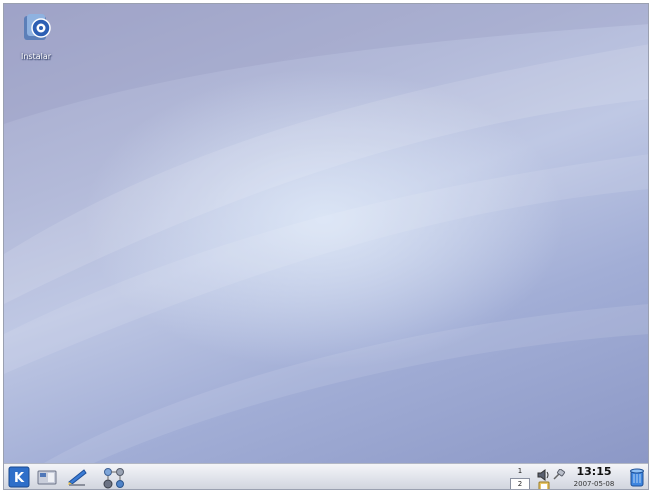 The image size is (652, 493). I want to click on pager-desktop-1: 1, so click(520, 471).